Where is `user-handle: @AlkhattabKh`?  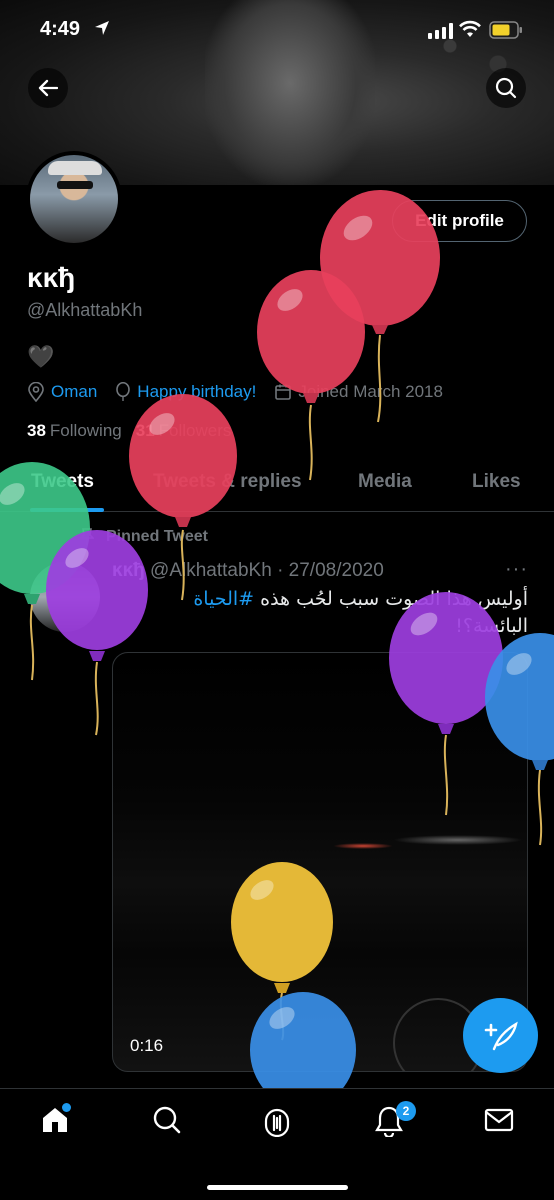 user-handle: @AlkhattabKh is located at coordinates (85, 310).